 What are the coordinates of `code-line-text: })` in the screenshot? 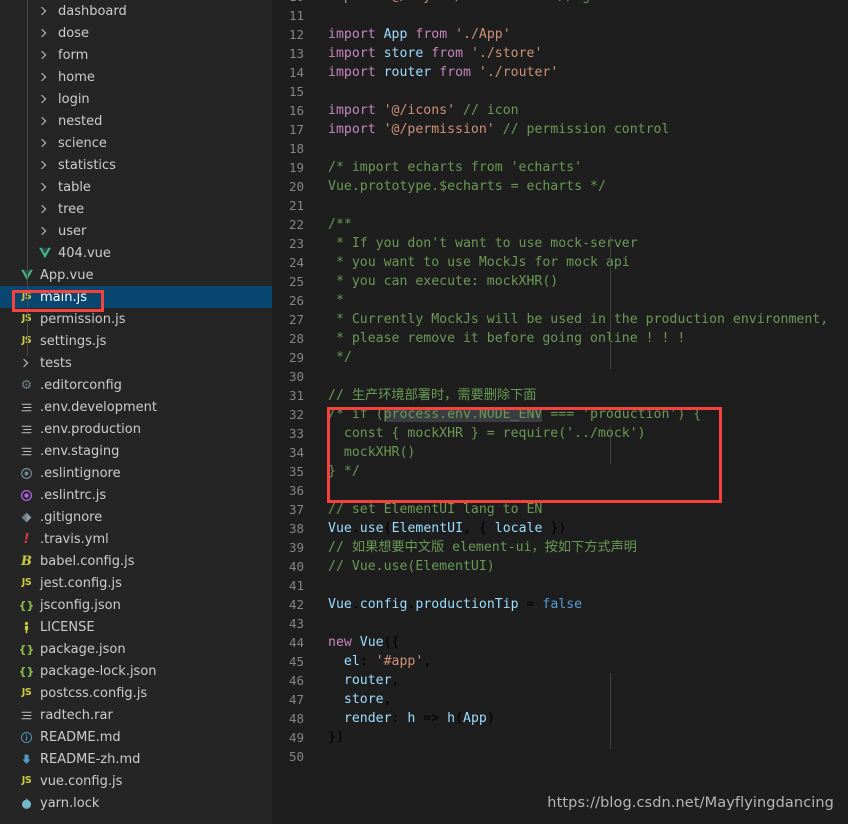 It's located at (583, 737).